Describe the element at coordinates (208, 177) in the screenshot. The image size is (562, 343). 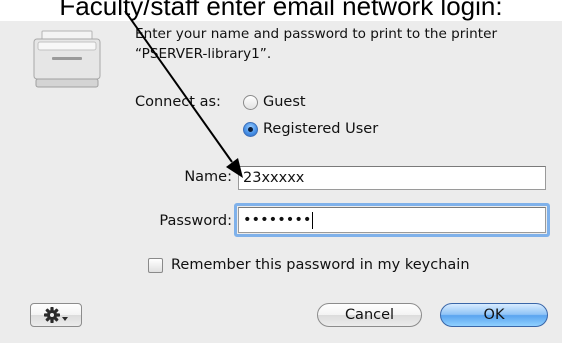
I see `name-label: Name:` at that location.